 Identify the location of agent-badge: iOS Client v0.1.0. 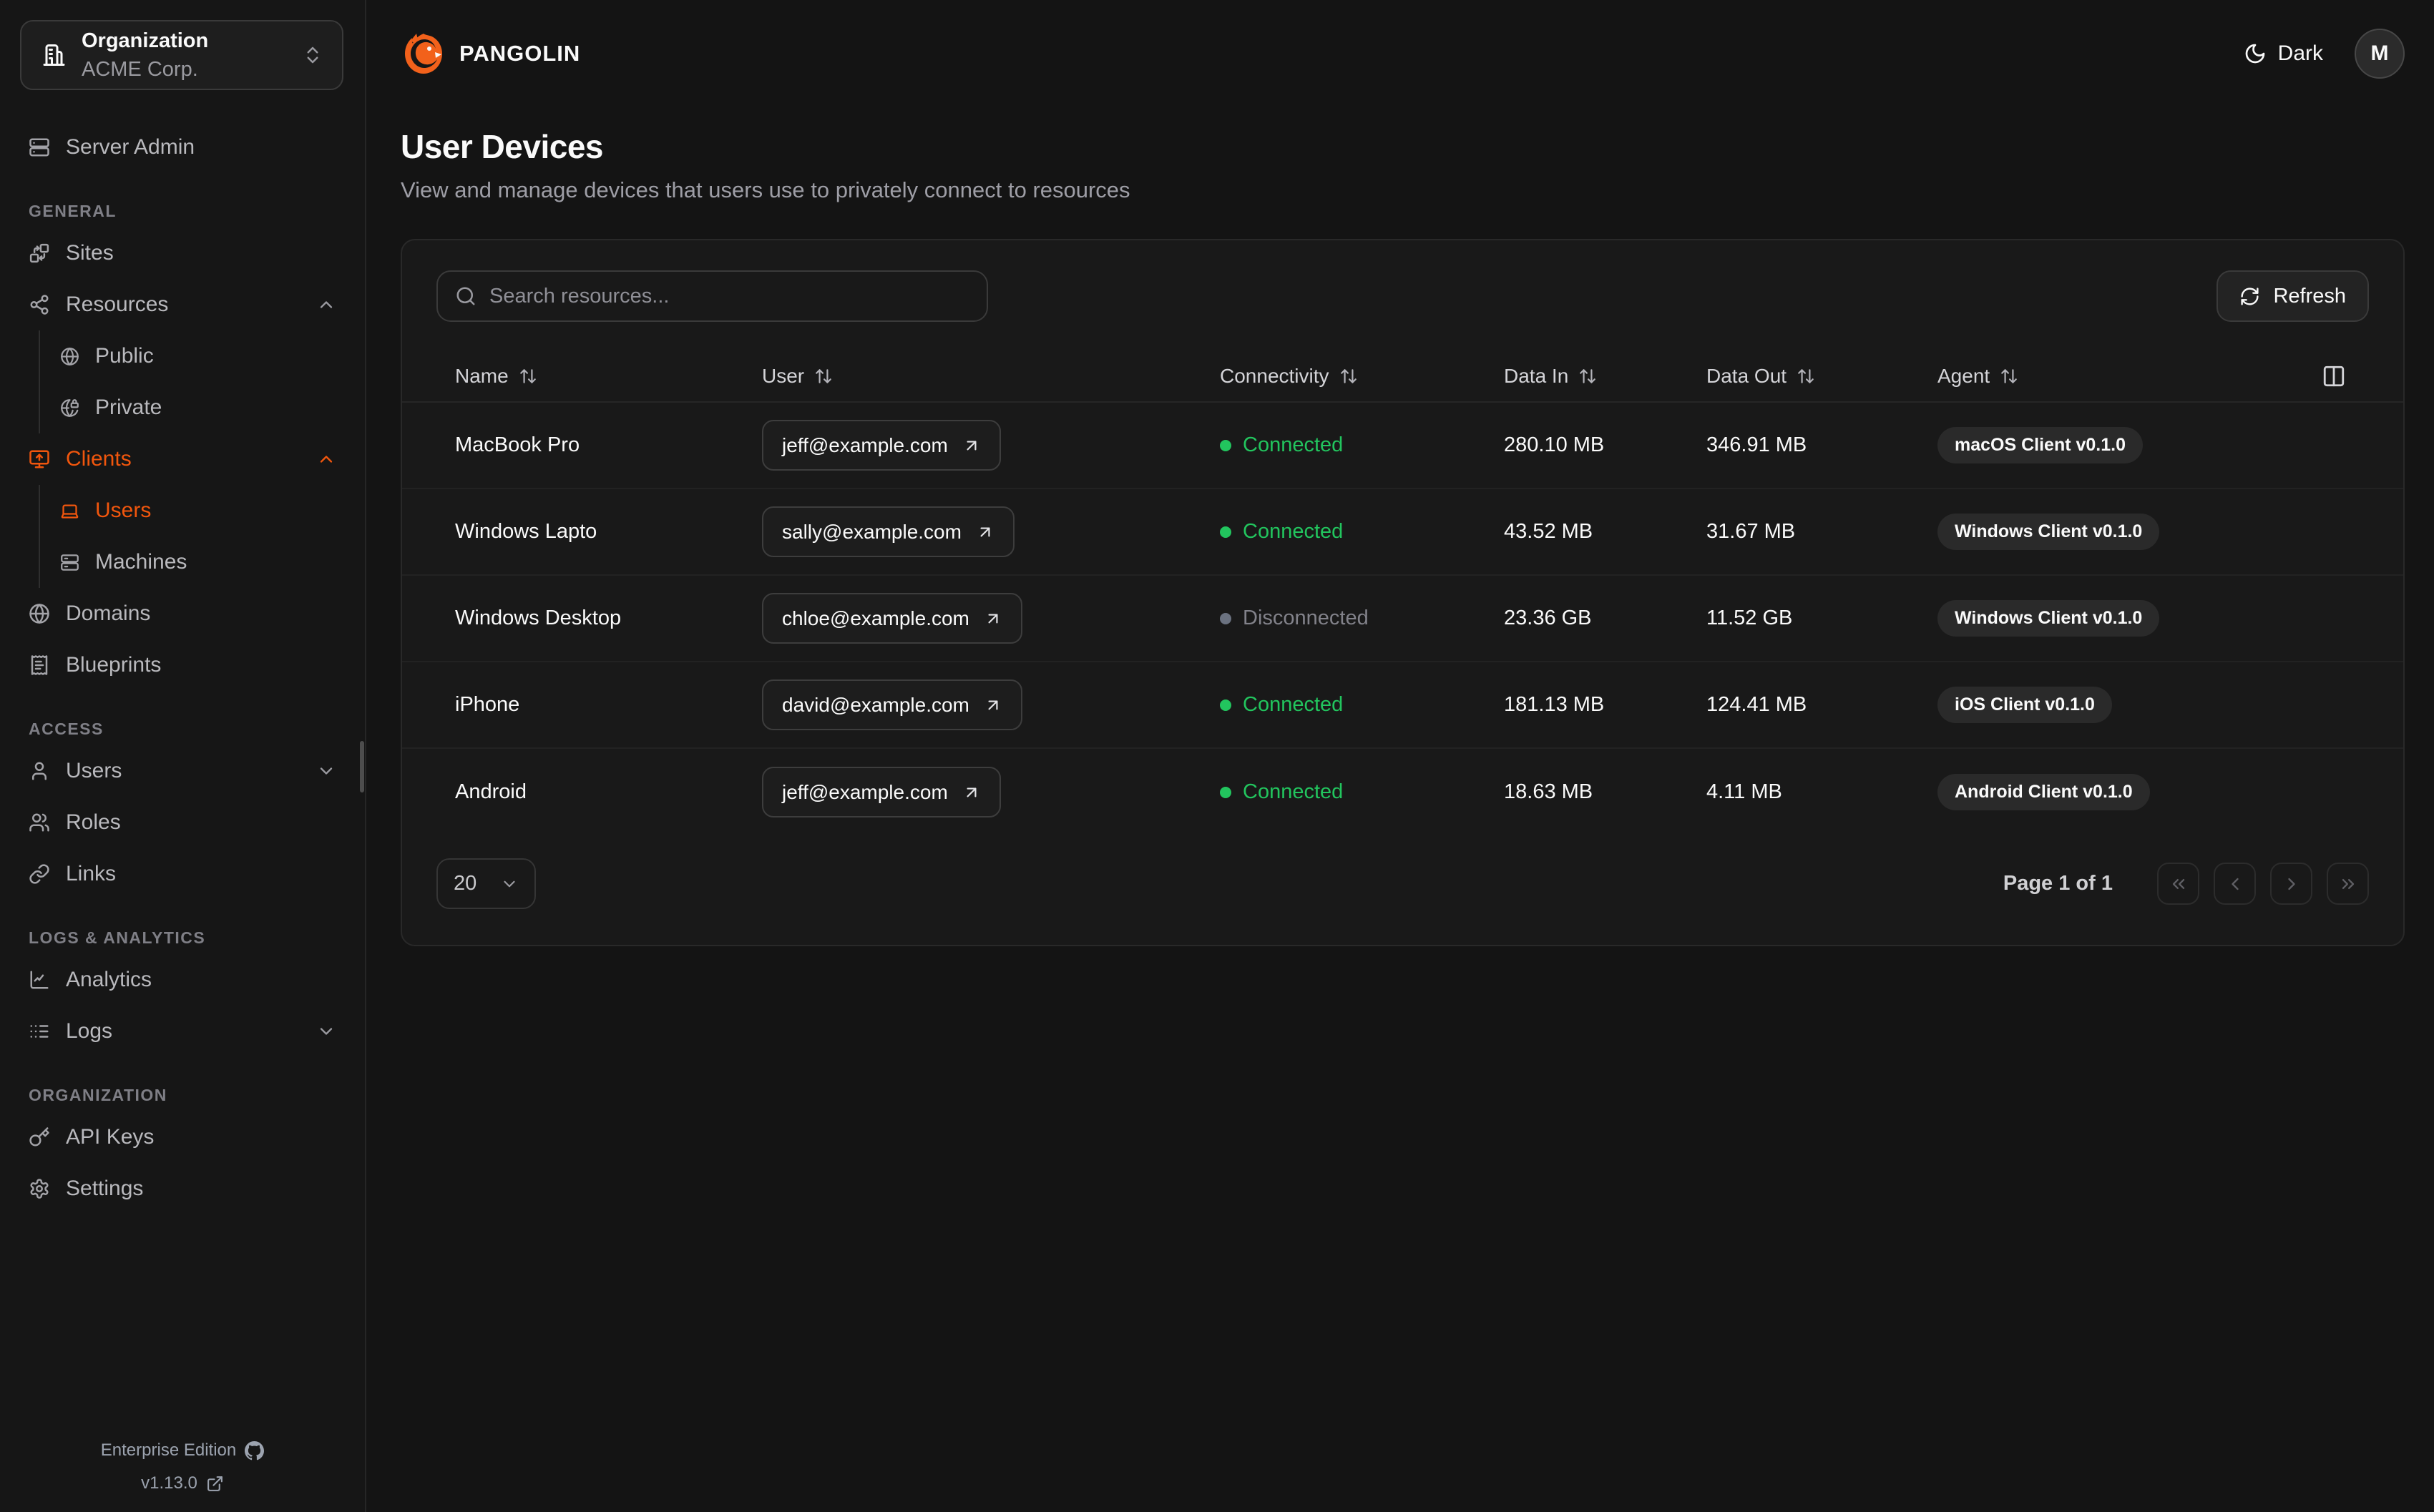
(2024, 705).